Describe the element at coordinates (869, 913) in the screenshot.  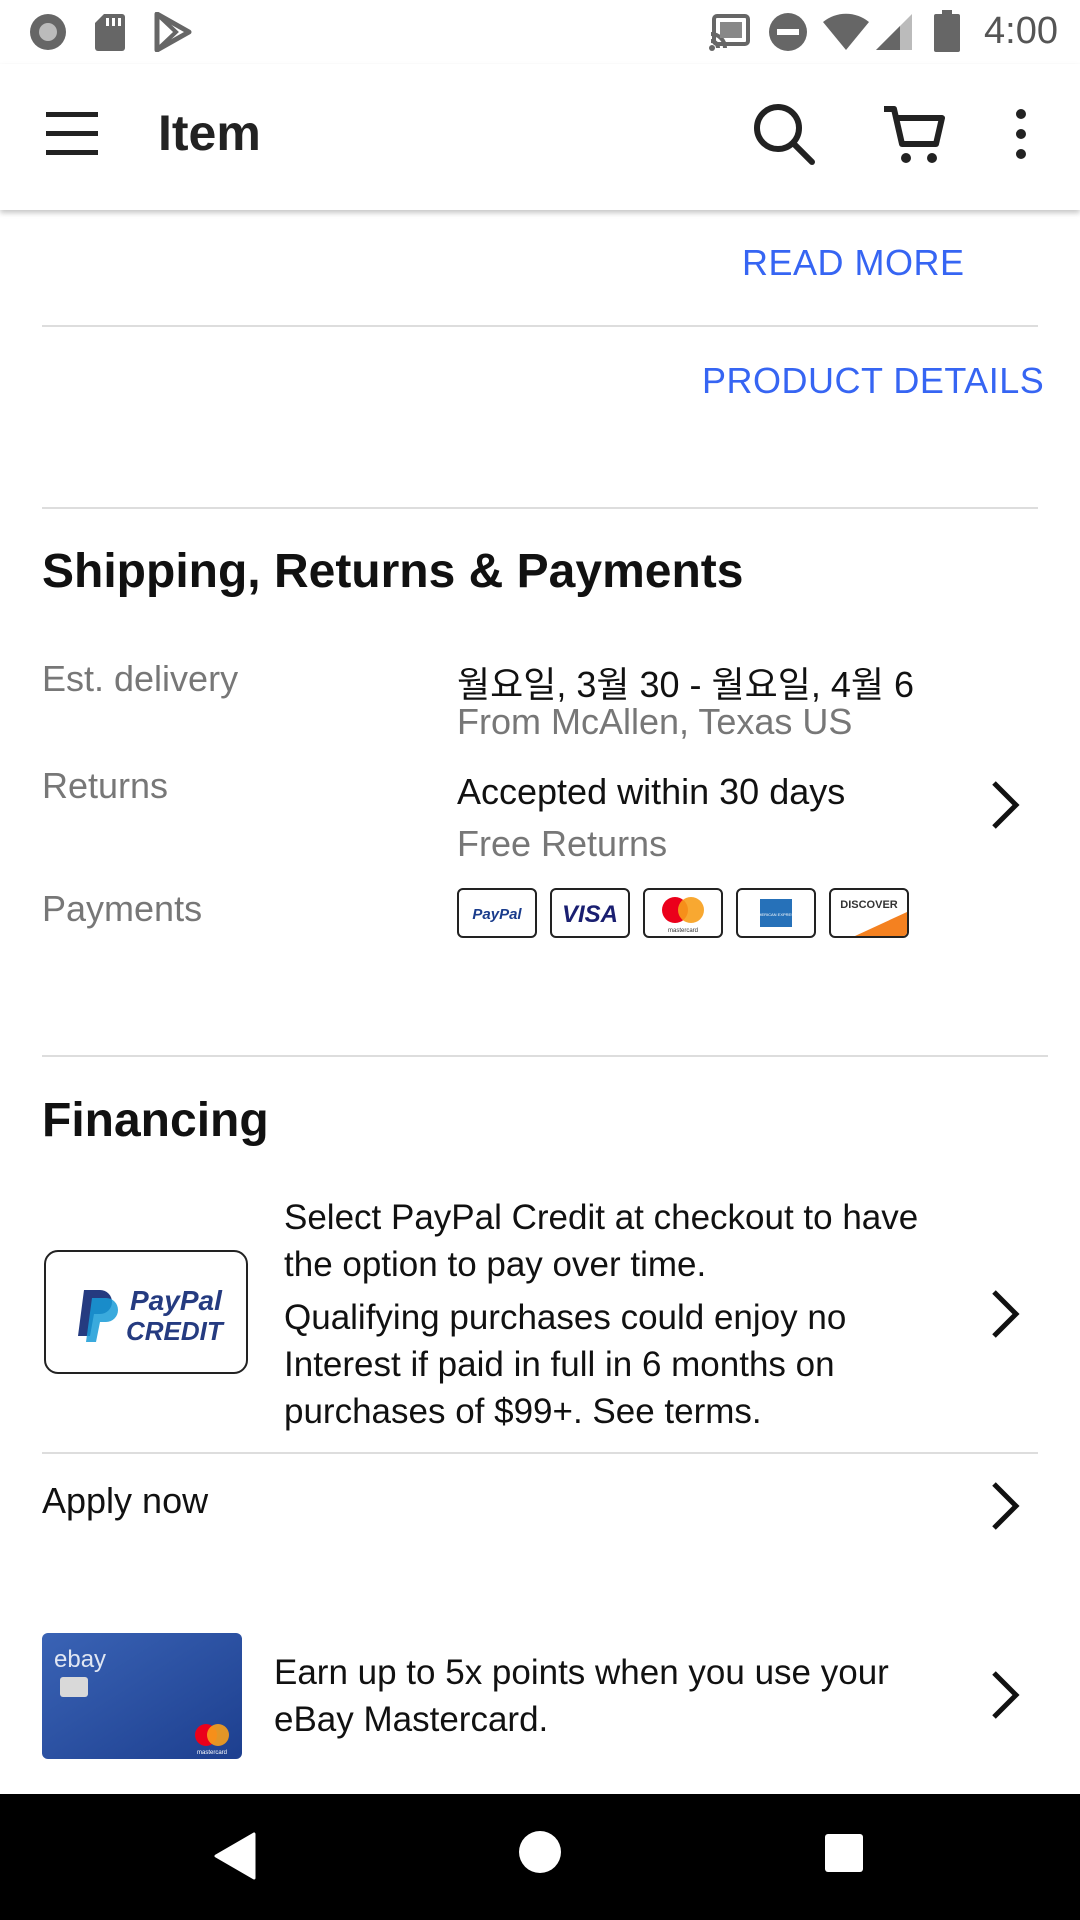
I see `discover-logo: DISCOVER` at that location.